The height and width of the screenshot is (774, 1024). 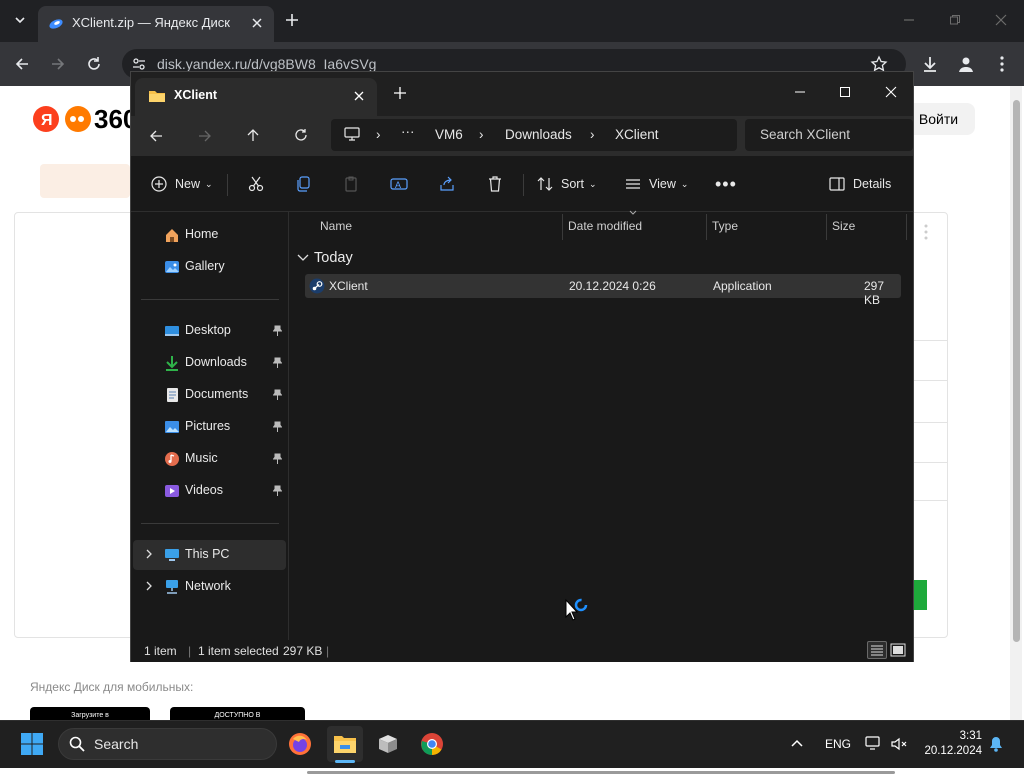 What do you see at coordinates (408, 131) in the screenshot?
I see `more-icon: ···` at bounding box center [408, 131].